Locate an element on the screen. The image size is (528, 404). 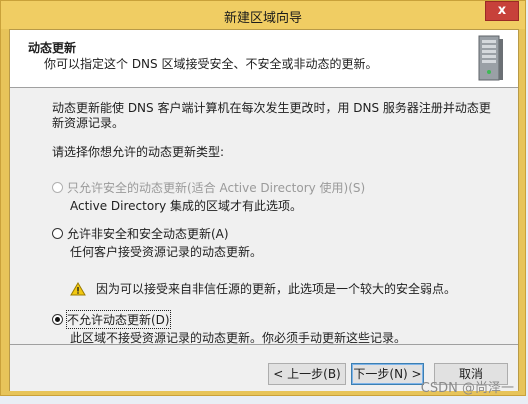
option-secure-only-label: 只允许安全的动态更新(适合 Active Directory 使用)(S) is located at coordinates (216, 188).